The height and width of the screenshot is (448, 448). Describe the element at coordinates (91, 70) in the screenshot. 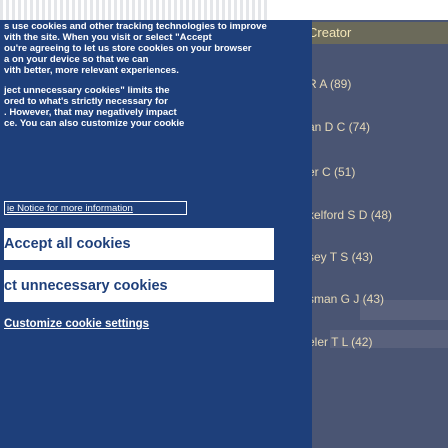

I see `consent-text-line: vith better, more relevant experiences.` at that location.